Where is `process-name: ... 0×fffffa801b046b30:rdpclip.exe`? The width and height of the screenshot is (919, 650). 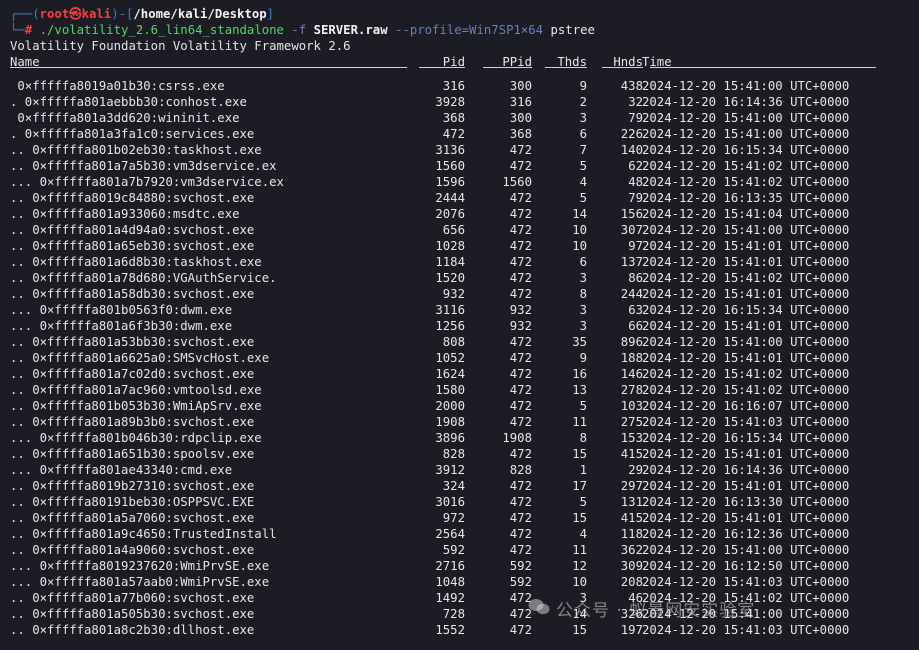 process-name: ... 0×fffffa801b046b30:rdpclip.exe is located at coordinates (136, 438).